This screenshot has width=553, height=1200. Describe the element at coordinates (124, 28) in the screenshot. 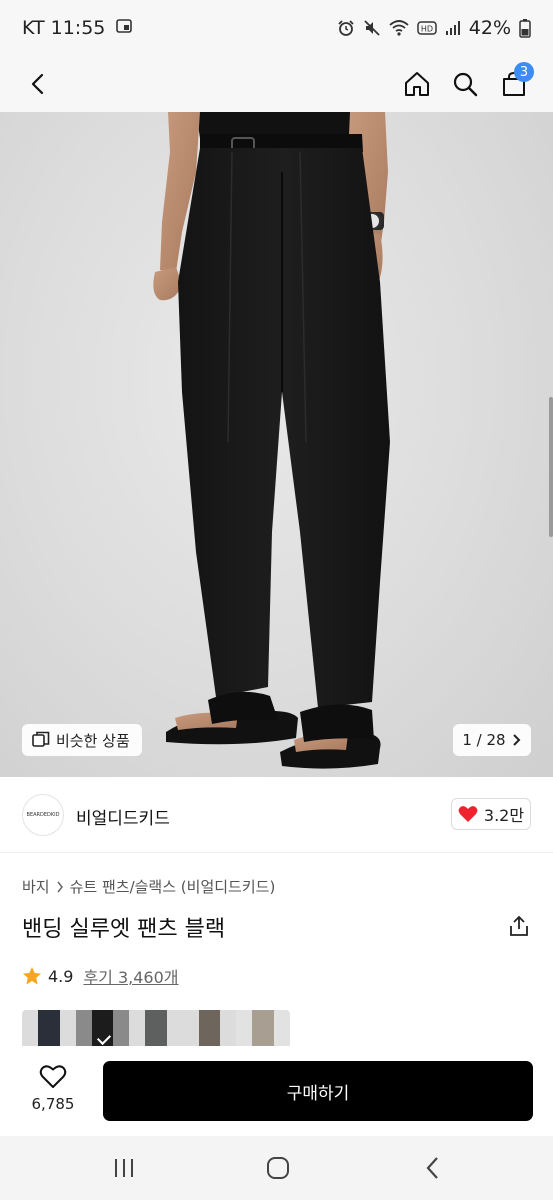

I see `sim-card-icon` at that location.